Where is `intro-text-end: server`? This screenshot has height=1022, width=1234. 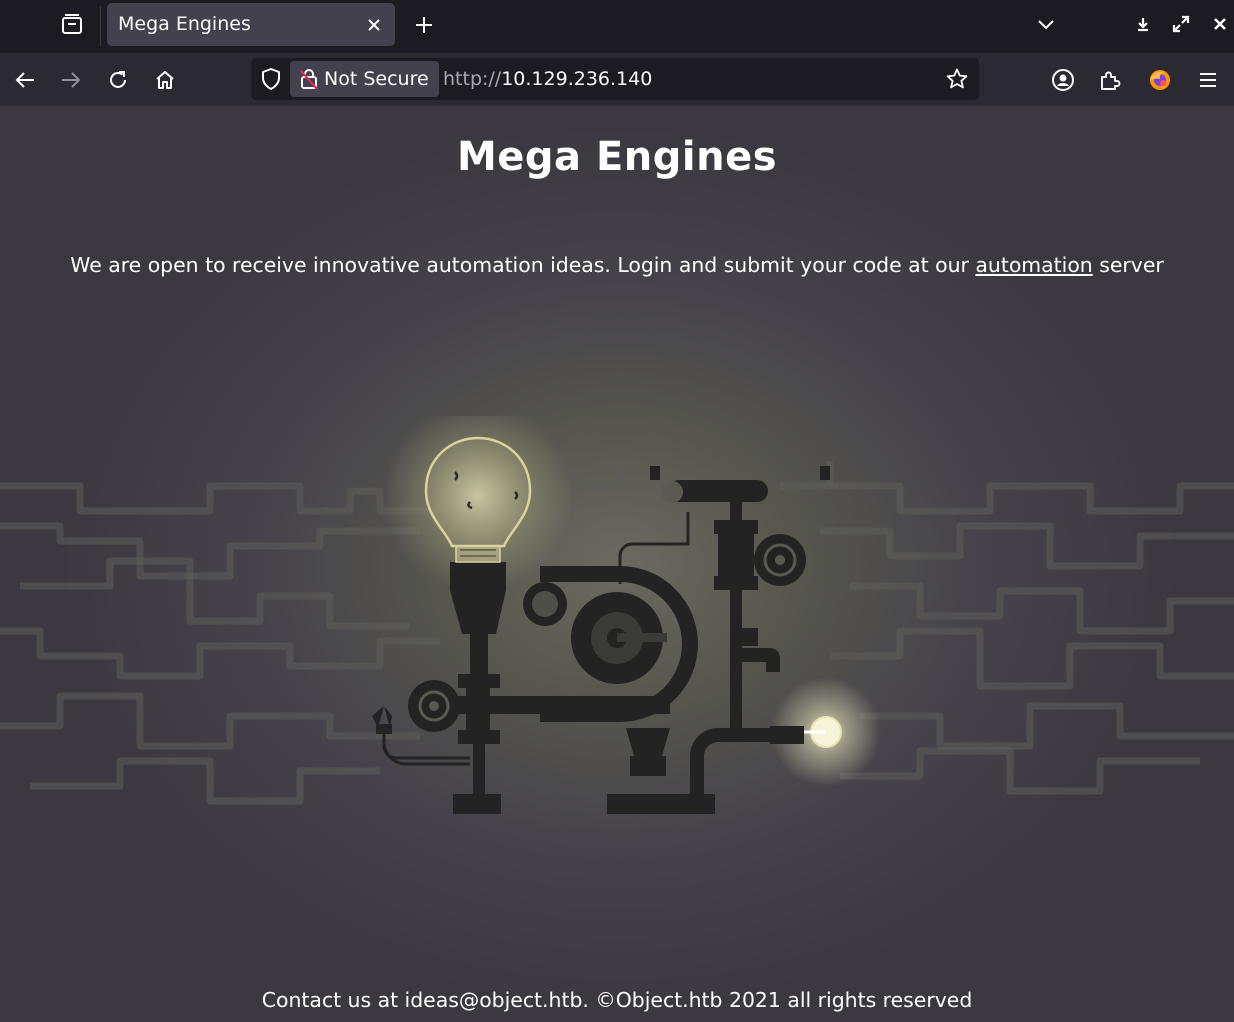 intro-text-end: server is located at coordinates (1128, 265).